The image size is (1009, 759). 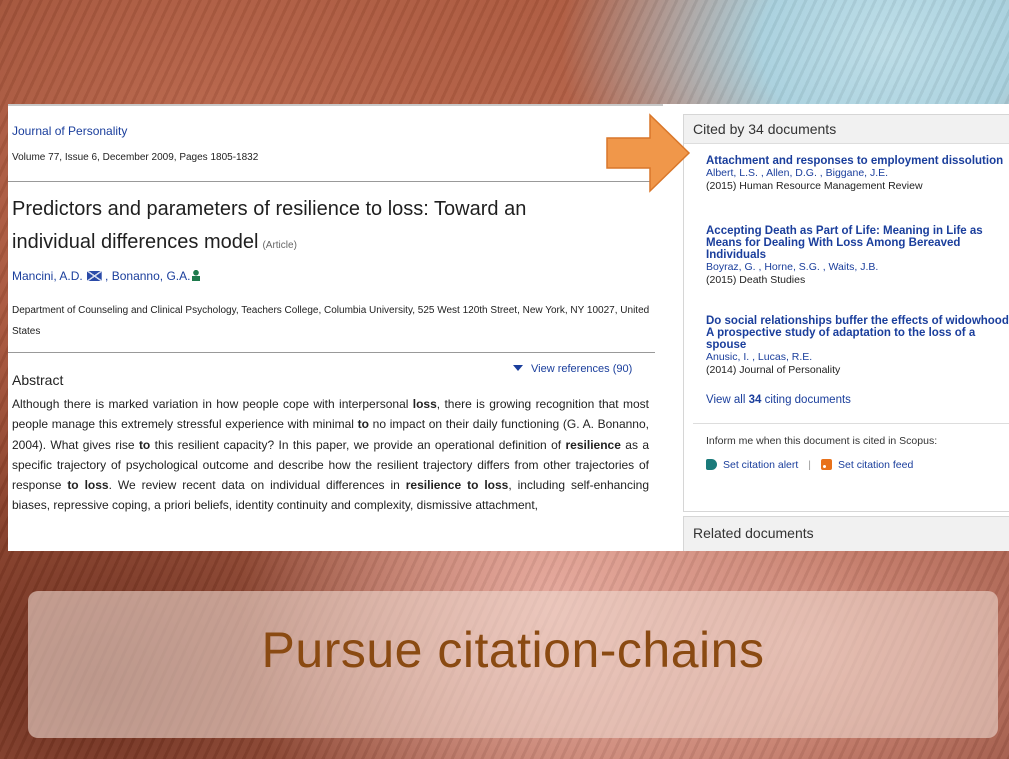 What do you see at coordinates (47, 276) in the screenshot?
I see `author-link-mancini: Mancini, A.D.` at bounding box center [47, 276].